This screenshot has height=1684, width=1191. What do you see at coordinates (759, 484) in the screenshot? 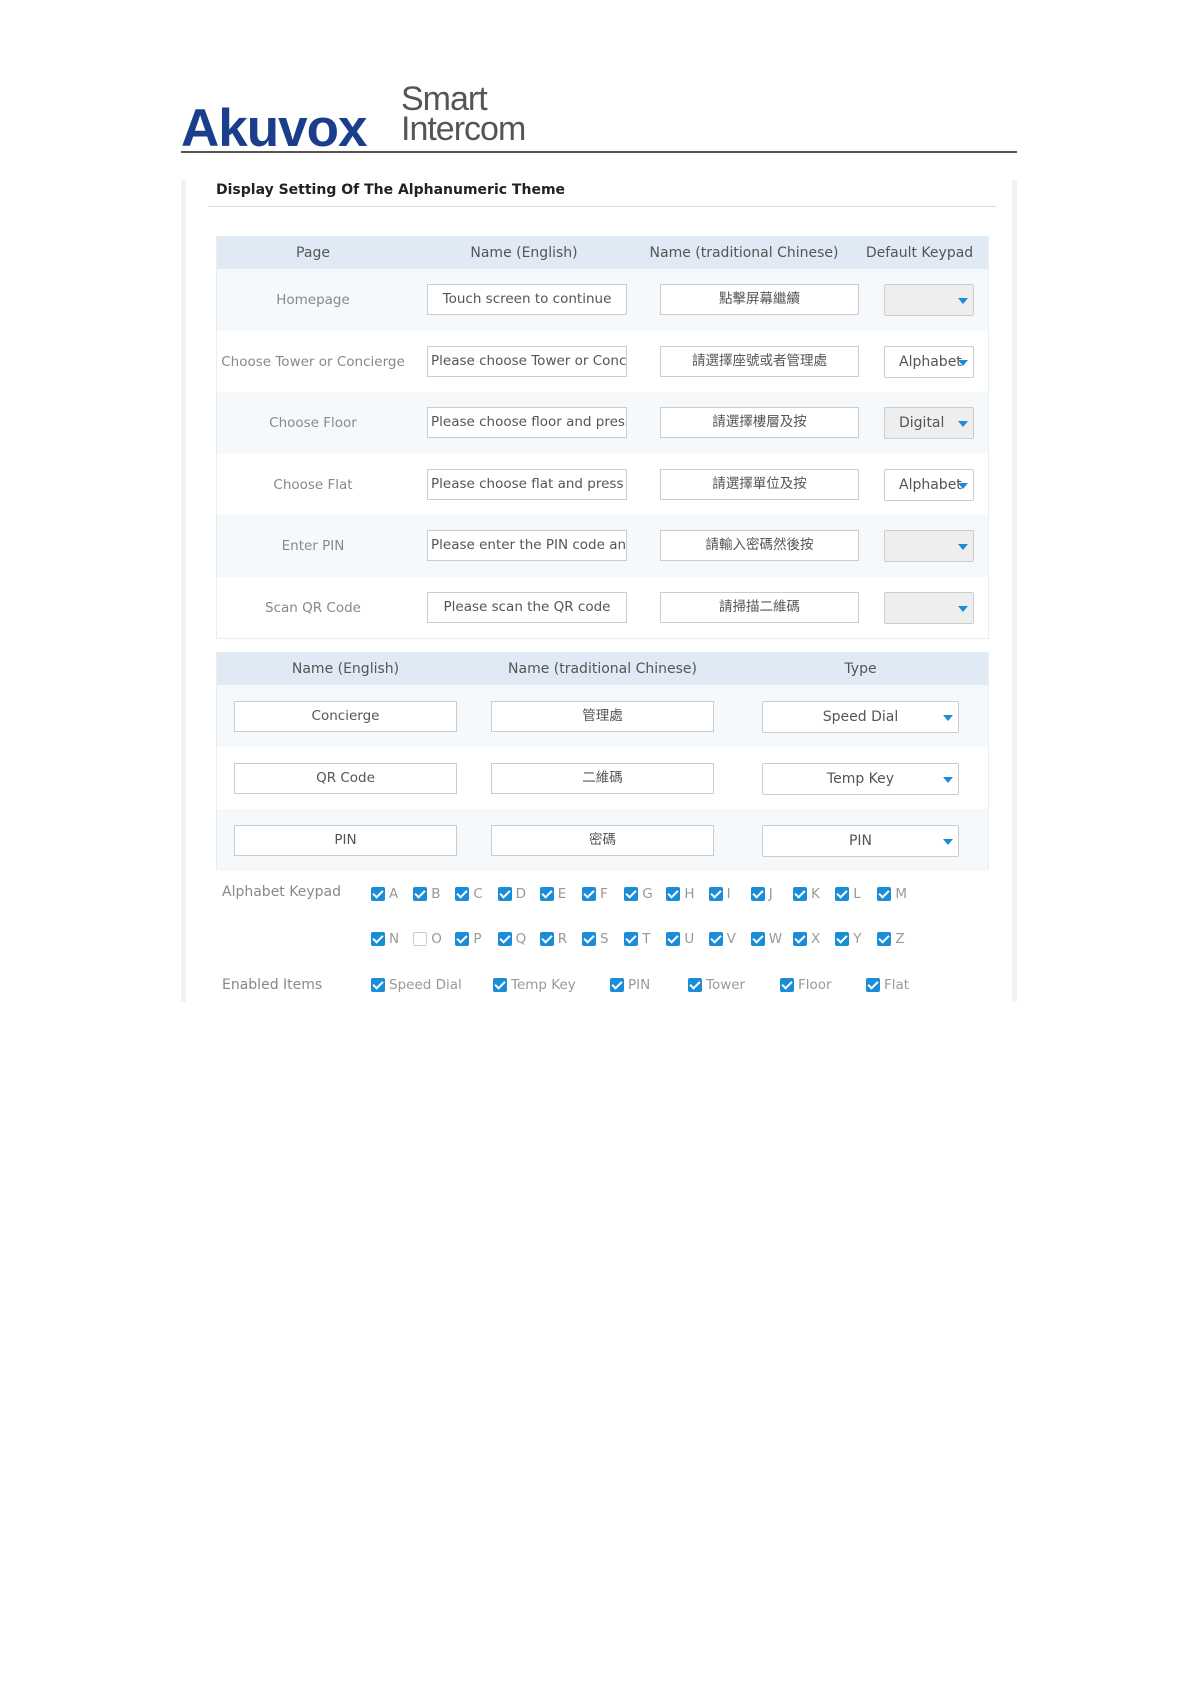
I see `name-chinese-input: 請選擇單位及按` at bounding box center [759, 484].